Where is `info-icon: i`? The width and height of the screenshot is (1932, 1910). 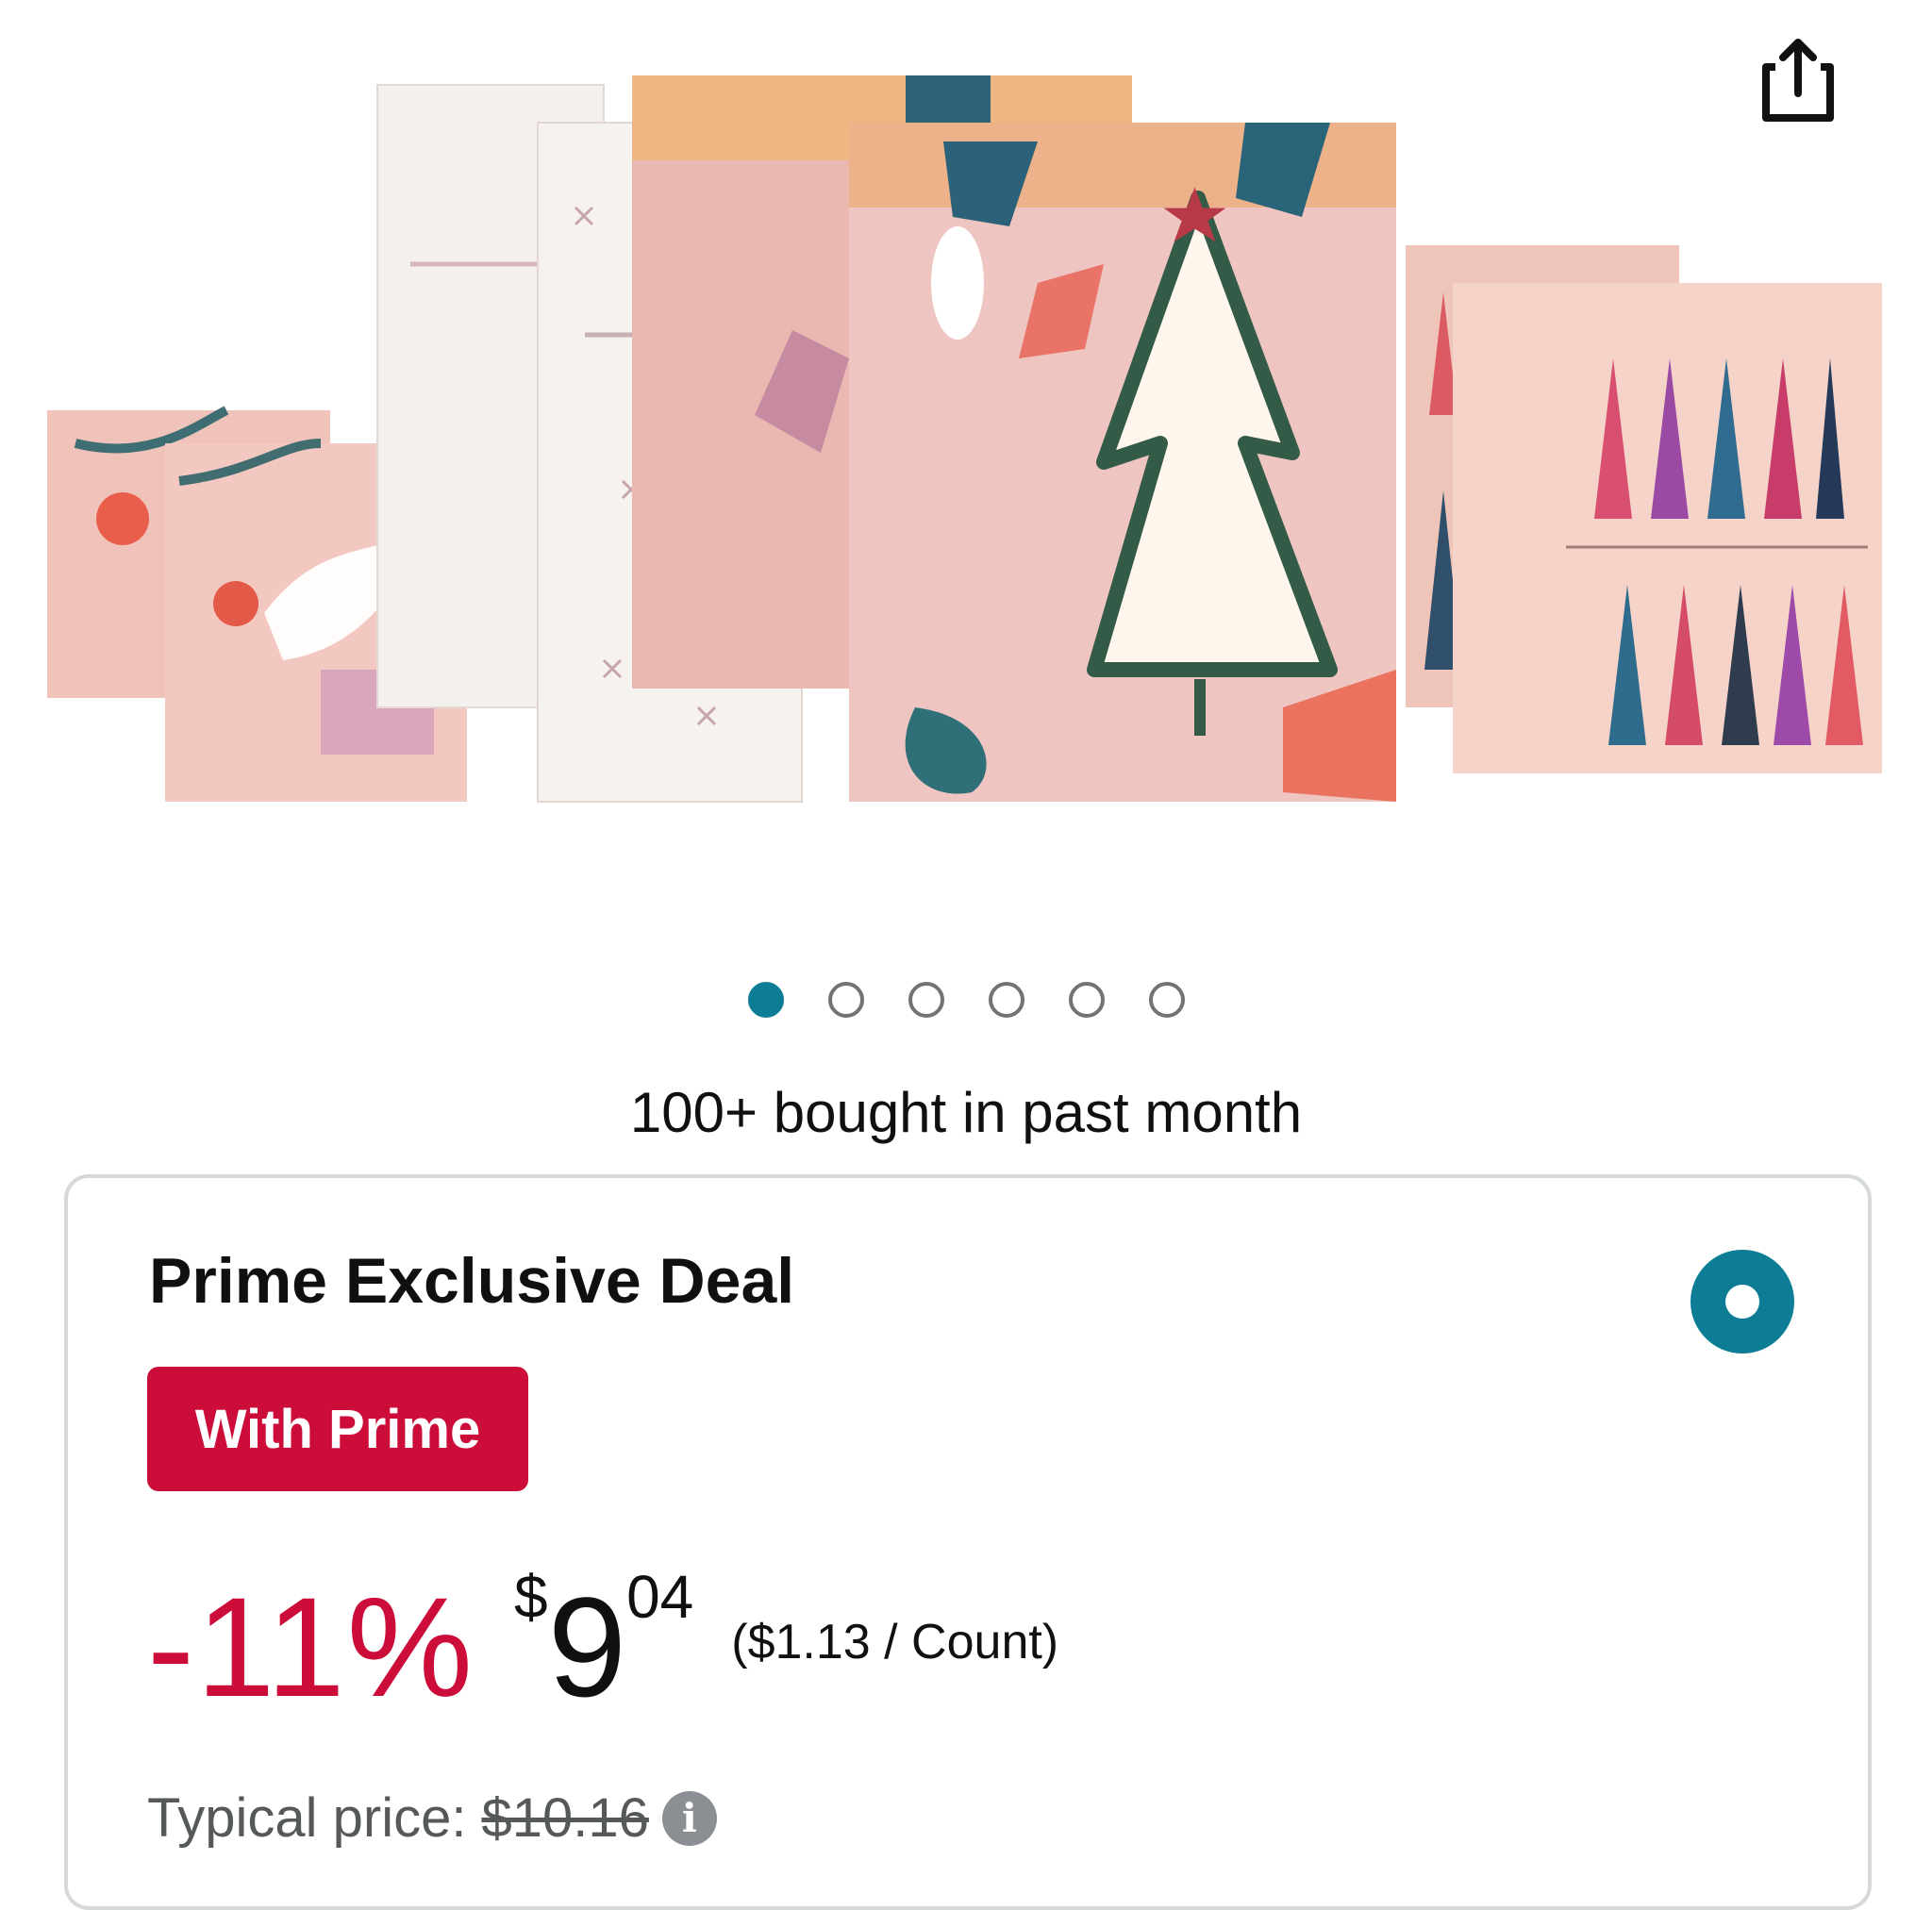
info-icon: i is located at coordinates (689, 1818).